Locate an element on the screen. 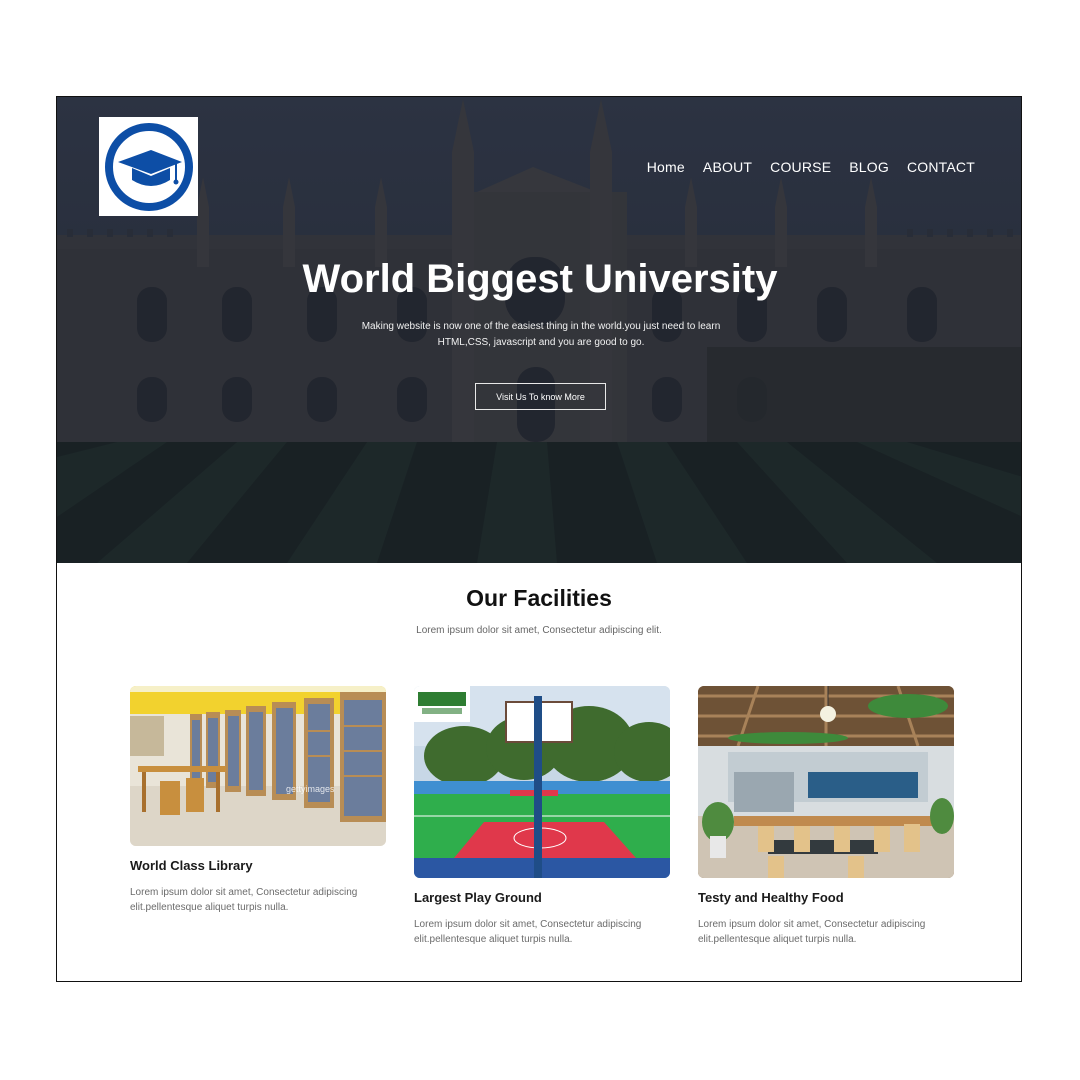 The width and height of the screenshot is (1080, 1080). nav-course: COURSE is located at coordinates (800, 167).